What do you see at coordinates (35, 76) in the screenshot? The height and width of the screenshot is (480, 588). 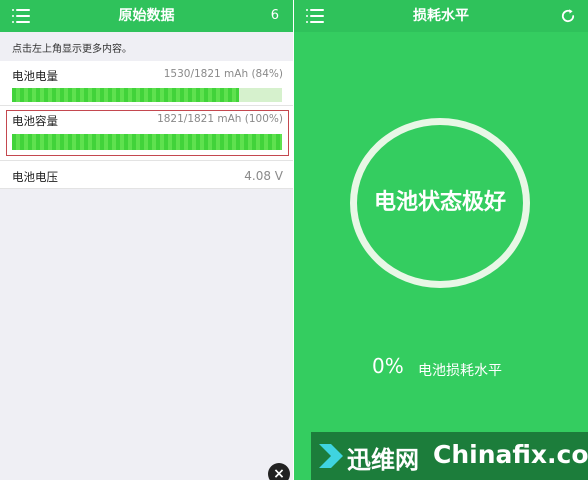 I see `row-label: 电池电量` at bounding box center [35, 76].